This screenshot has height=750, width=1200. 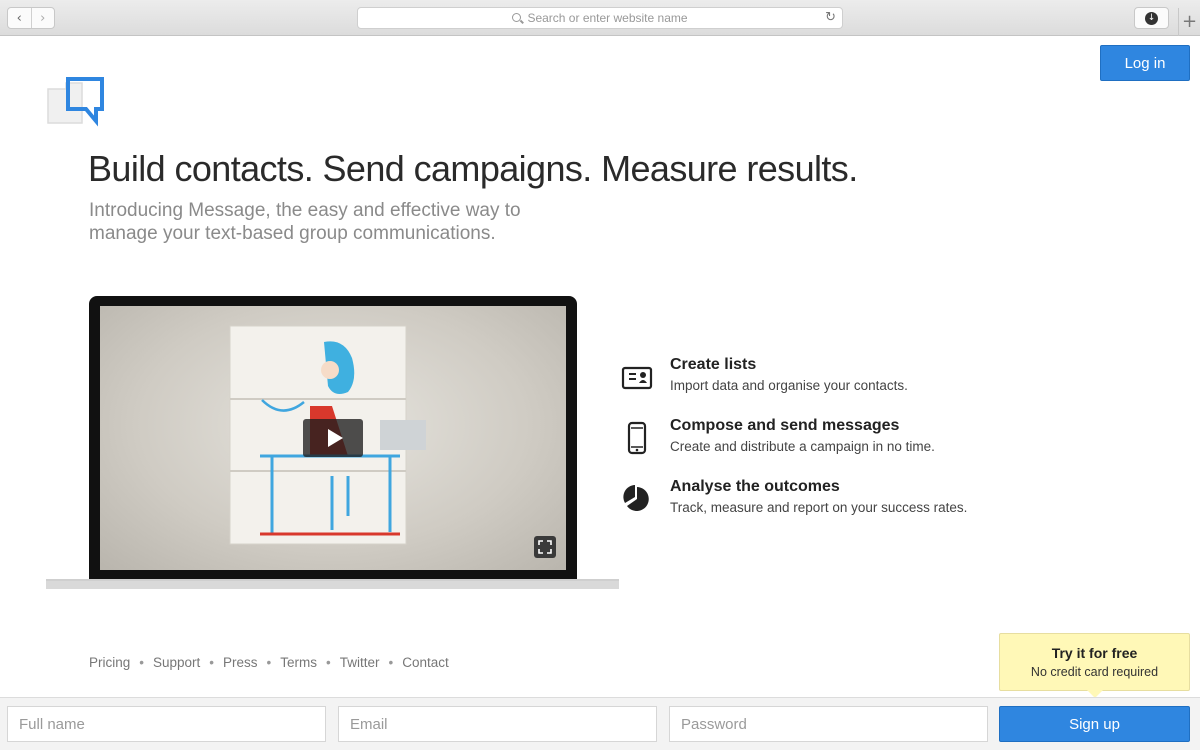 I want to click on speech-bubble-logo-icon, so click(x=76, y=102).